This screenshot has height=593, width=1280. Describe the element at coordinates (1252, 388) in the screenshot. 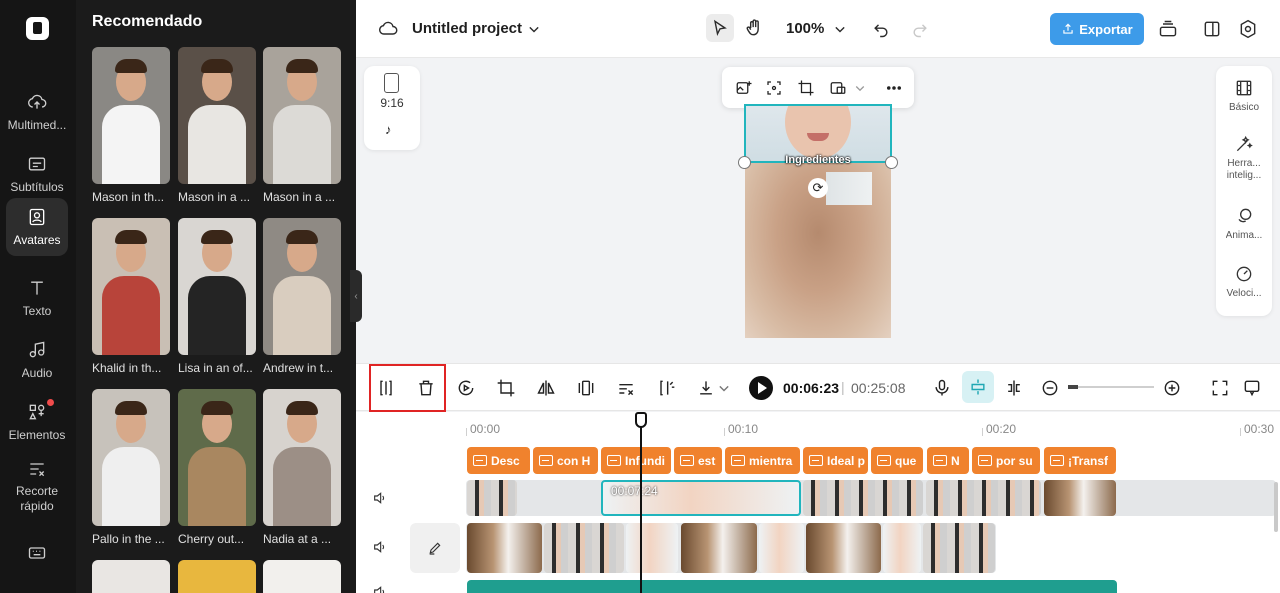

I see `feedback-icon` at that location.